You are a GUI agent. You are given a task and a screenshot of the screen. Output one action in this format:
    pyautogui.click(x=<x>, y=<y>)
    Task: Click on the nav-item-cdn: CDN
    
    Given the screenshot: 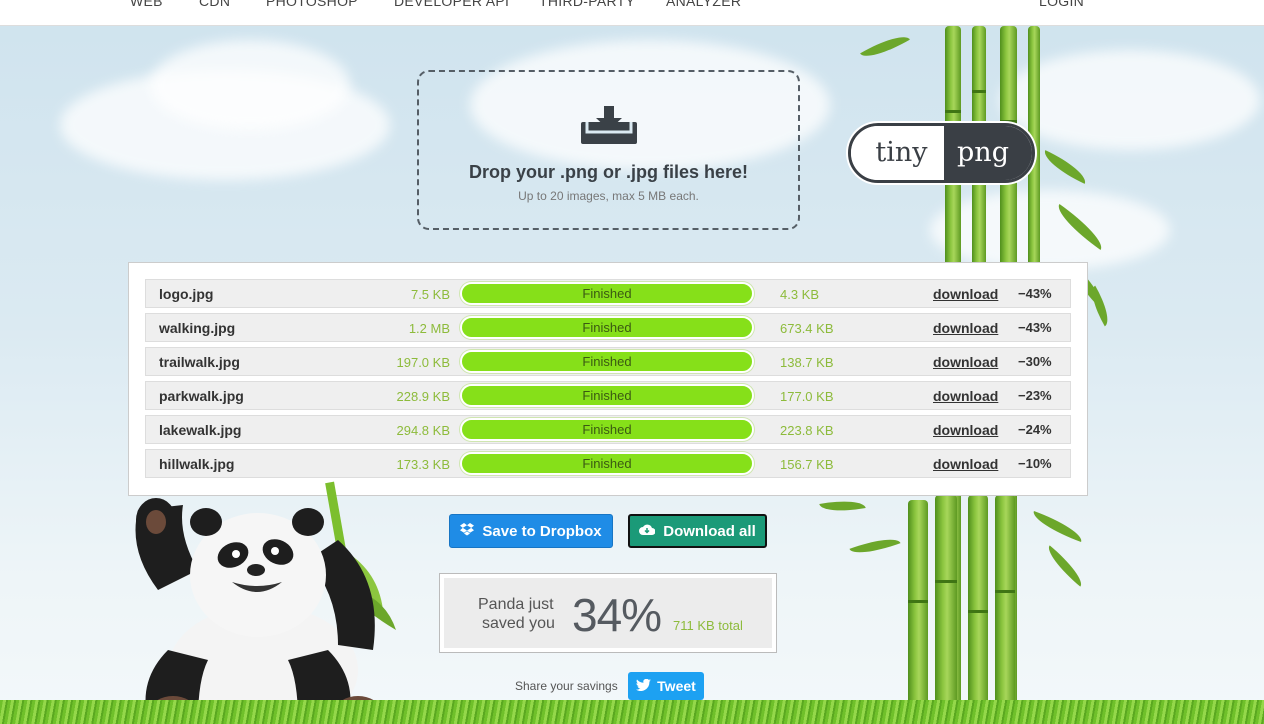 What is the action you would take?
    pyautogui.click(x=214, y=4)
    